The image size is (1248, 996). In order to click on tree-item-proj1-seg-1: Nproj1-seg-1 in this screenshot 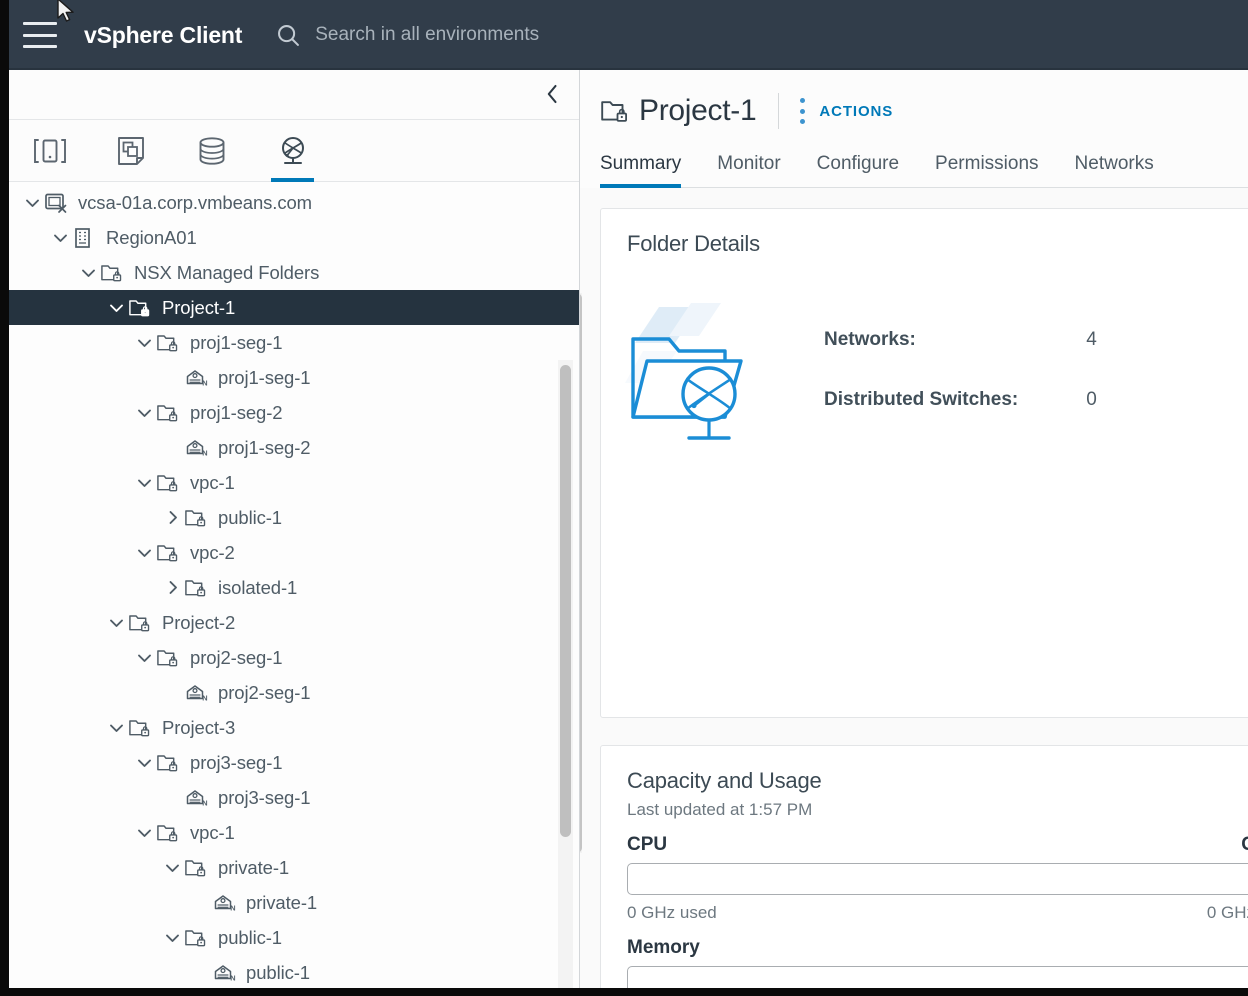, I will do `click(294, 377)`.